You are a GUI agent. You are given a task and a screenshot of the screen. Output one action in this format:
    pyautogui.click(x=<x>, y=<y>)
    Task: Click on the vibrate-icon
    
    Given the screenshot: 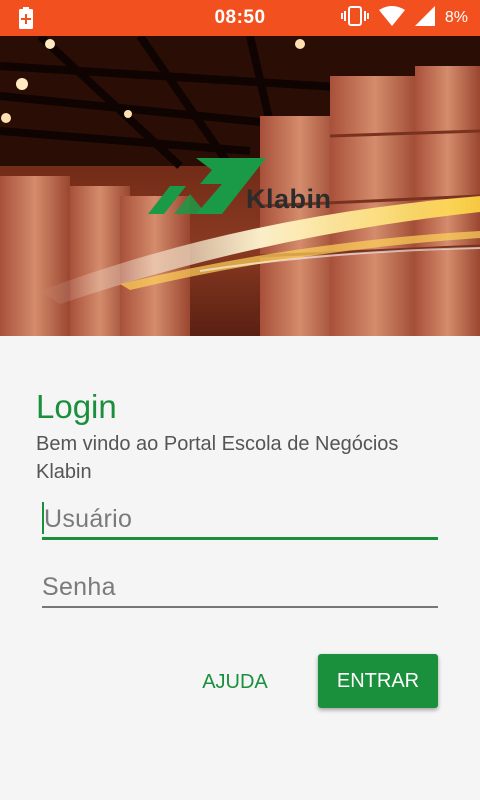 What is the action you would take?
    pyautogui.click(x=354, y=18)
    